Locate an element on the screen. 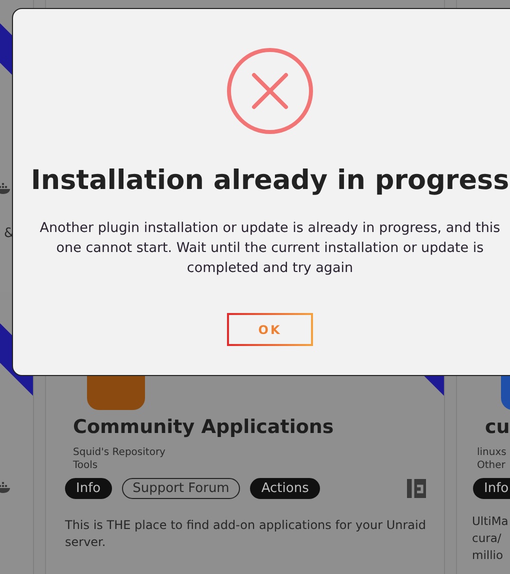 Image resolution: width=510 pixels, height=574 pixels. app-title: Community Applications is located at coordinates (204, 427).